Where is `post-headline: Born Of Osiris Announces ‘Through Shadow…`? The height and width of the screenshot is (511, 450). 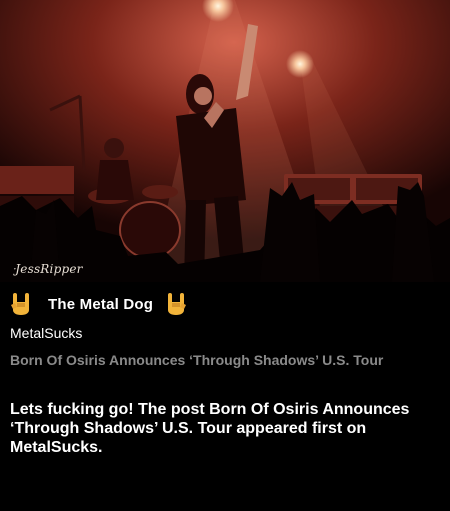 post-headline: Born Of Osiris Announces ‘Through Shadow… is located at coordinates (220, 360).